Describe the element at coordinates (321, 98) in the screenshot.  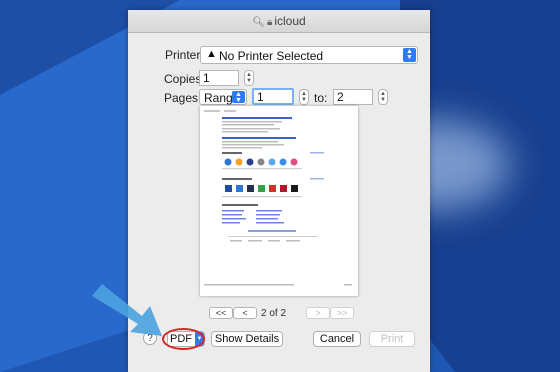
I see `pages-to-label: to:` at that location.